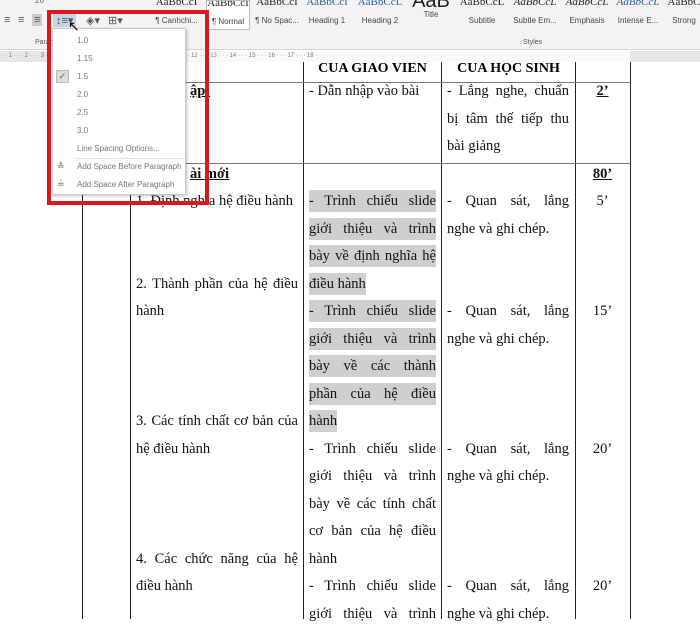 The height and width of the screenshot is (625, 700). Describe the element at coordinates (372, 503) in the screenshot. I see `table-cell-text: bày về các tính chất` at that location.